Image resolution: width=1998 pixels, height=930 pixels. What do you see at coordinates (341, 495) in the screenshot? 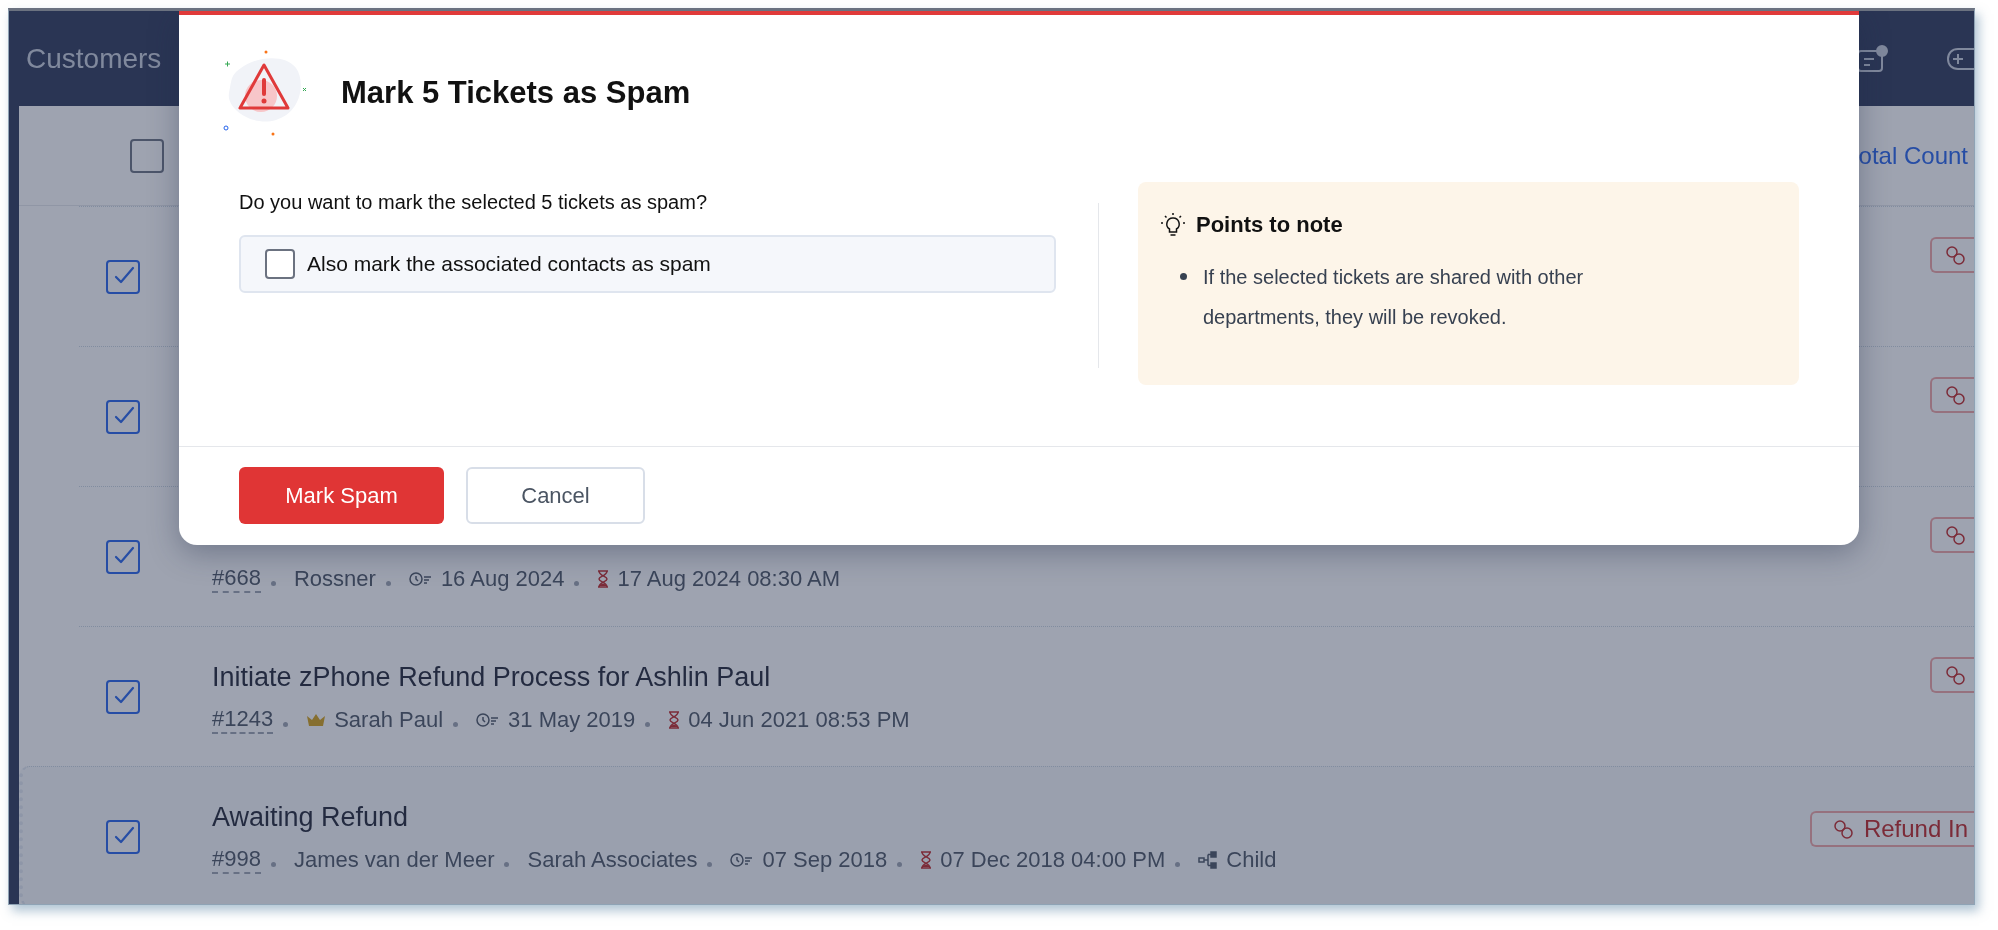
I see `mark-spam-button: Mark Spam` at bounding box center [341, 495].